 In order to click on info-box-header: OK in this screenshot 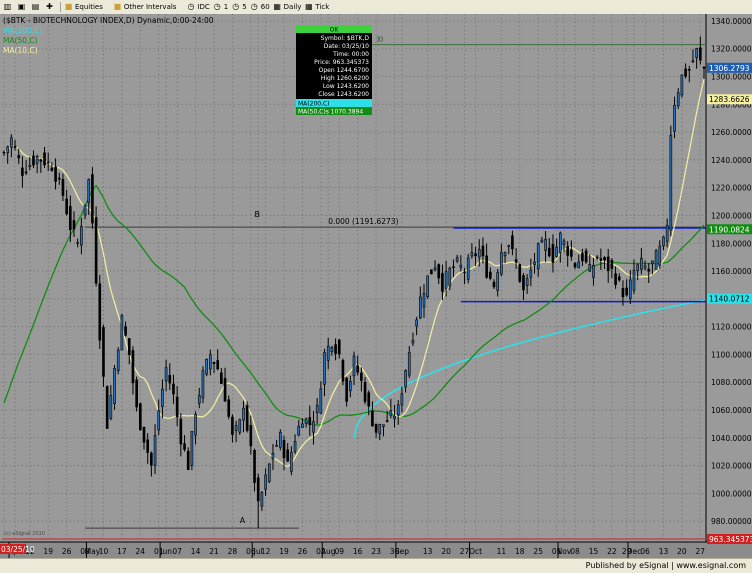, I will do `click(335, 30)`.